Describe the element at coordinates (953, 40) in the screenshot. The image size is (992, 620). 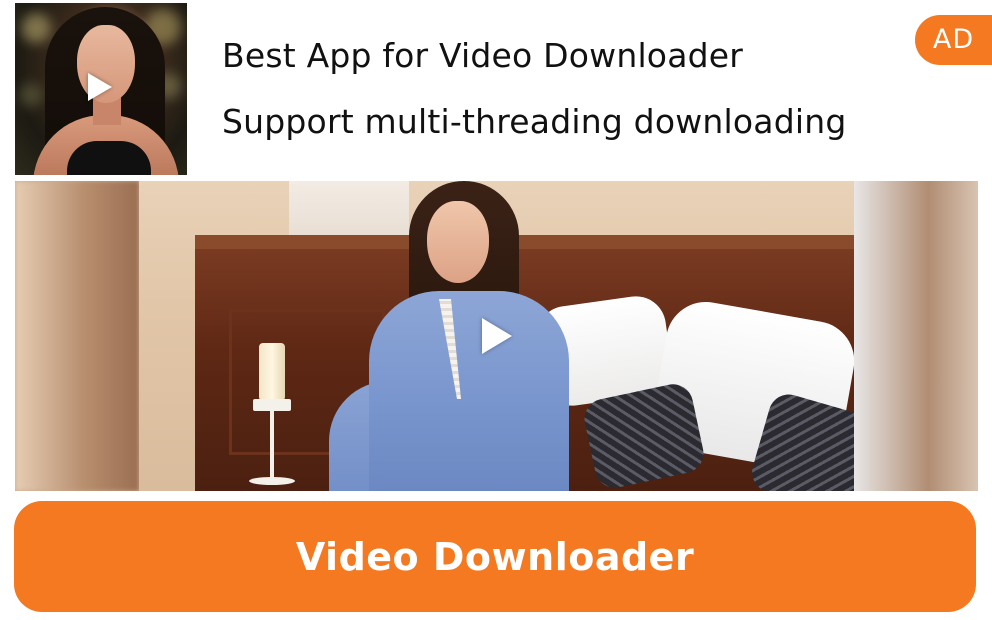
I see `ad-badge: AD` at that location.